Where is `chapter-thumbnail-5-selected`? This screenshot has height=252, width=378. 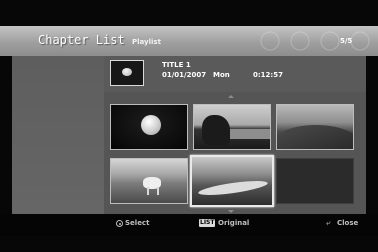 chapter-thumbnail-5-selected is located at coordinates (232, 181).